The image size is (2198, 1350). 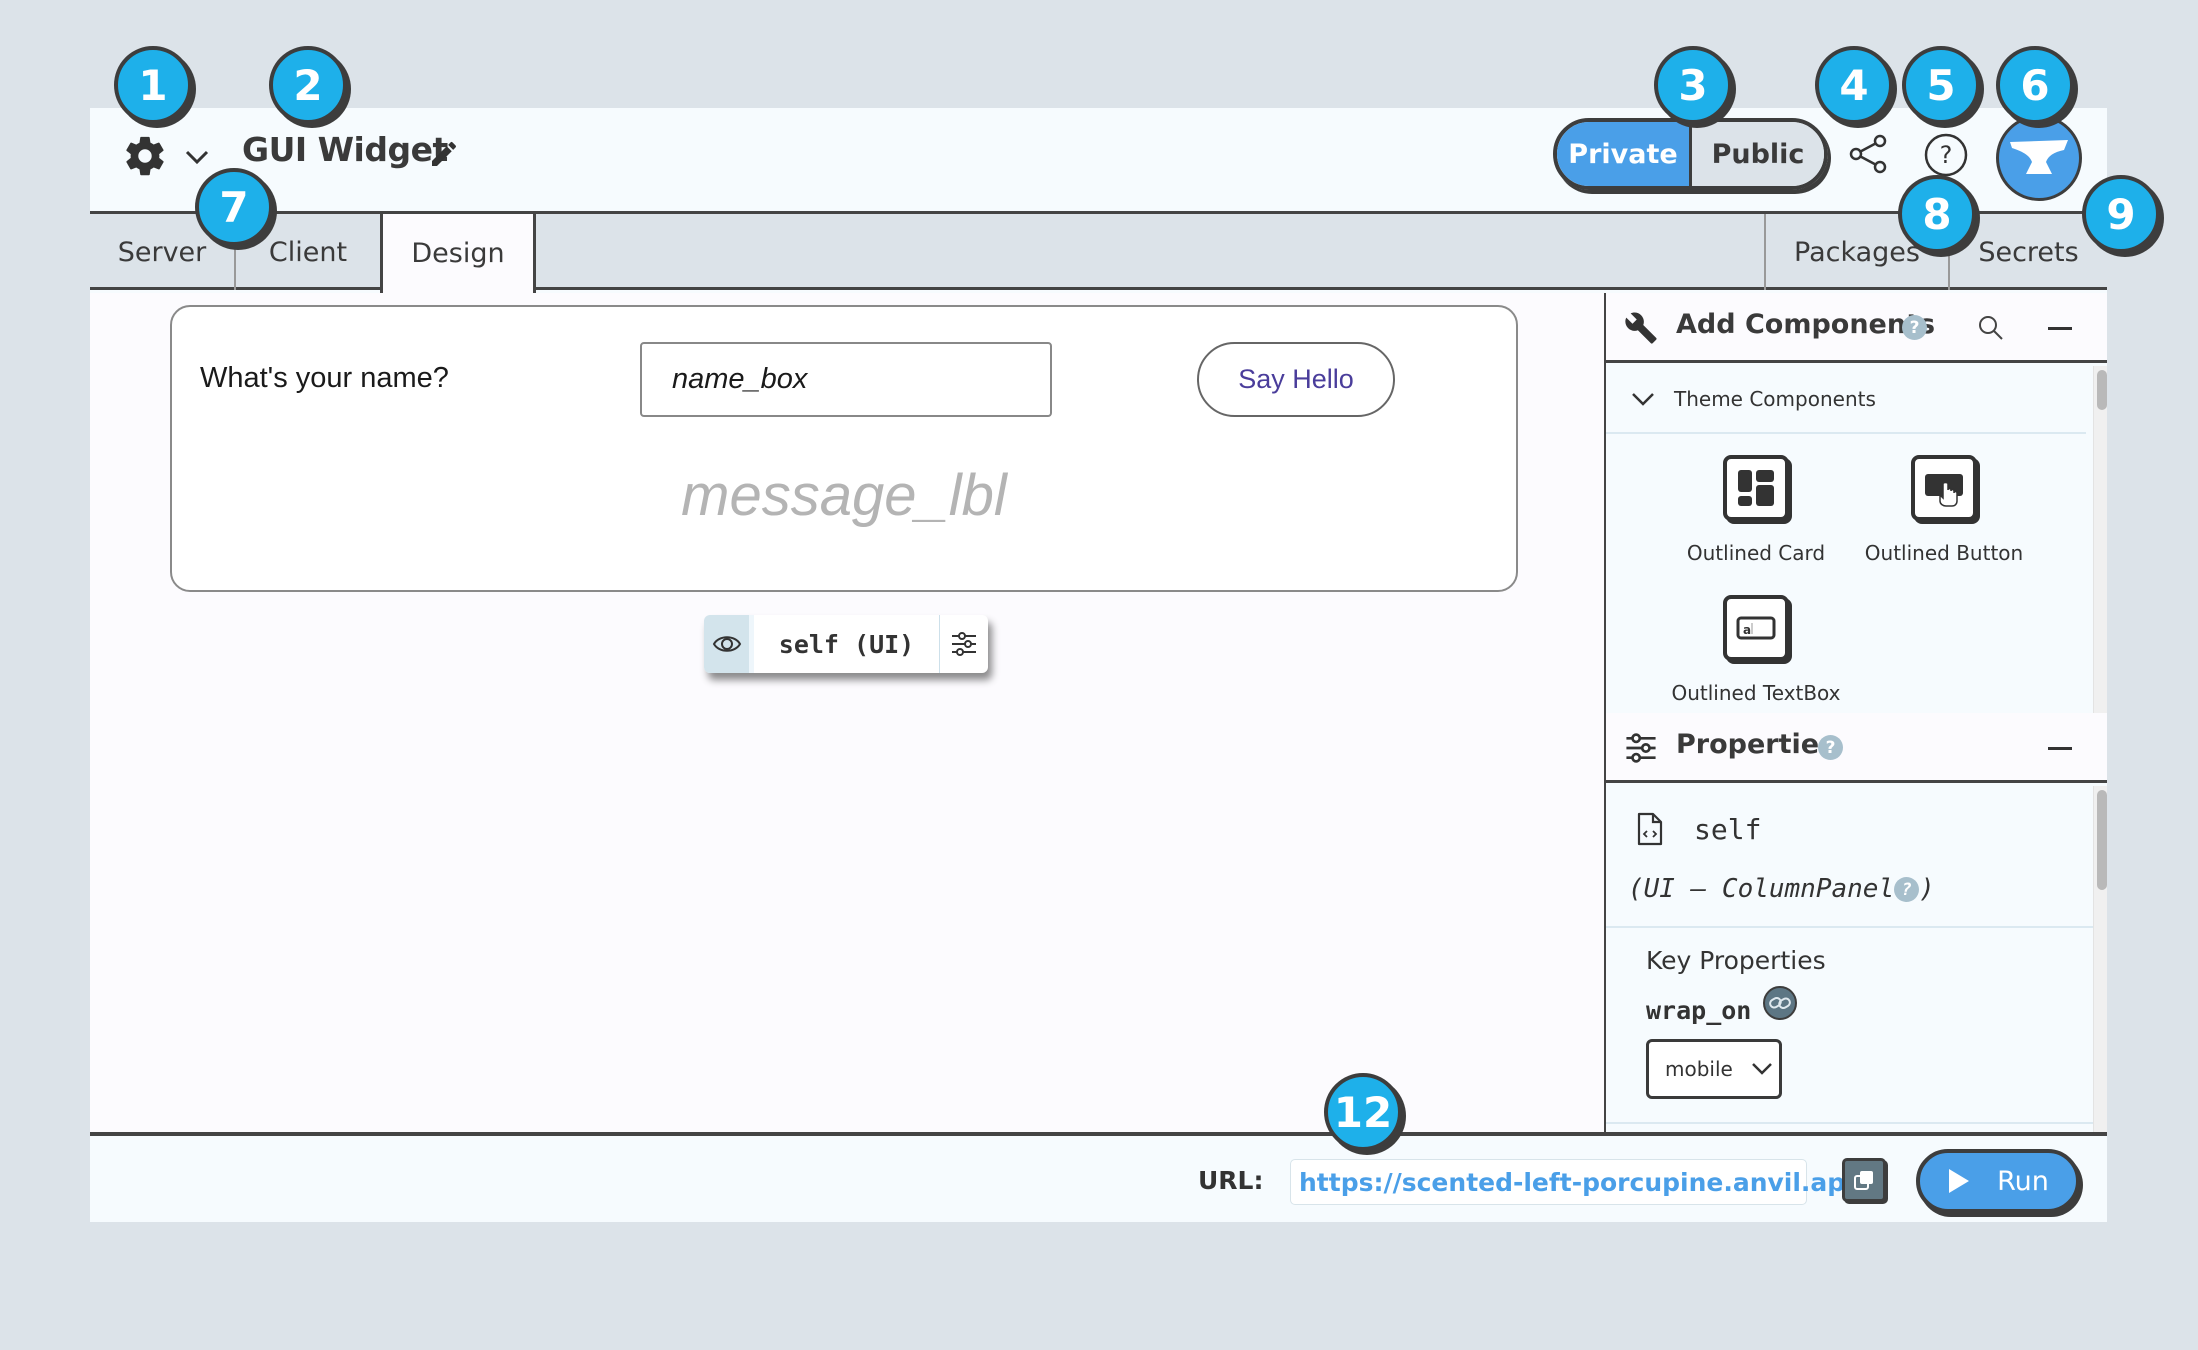 I want to click on eye-icon, so click(x=729, y=644).